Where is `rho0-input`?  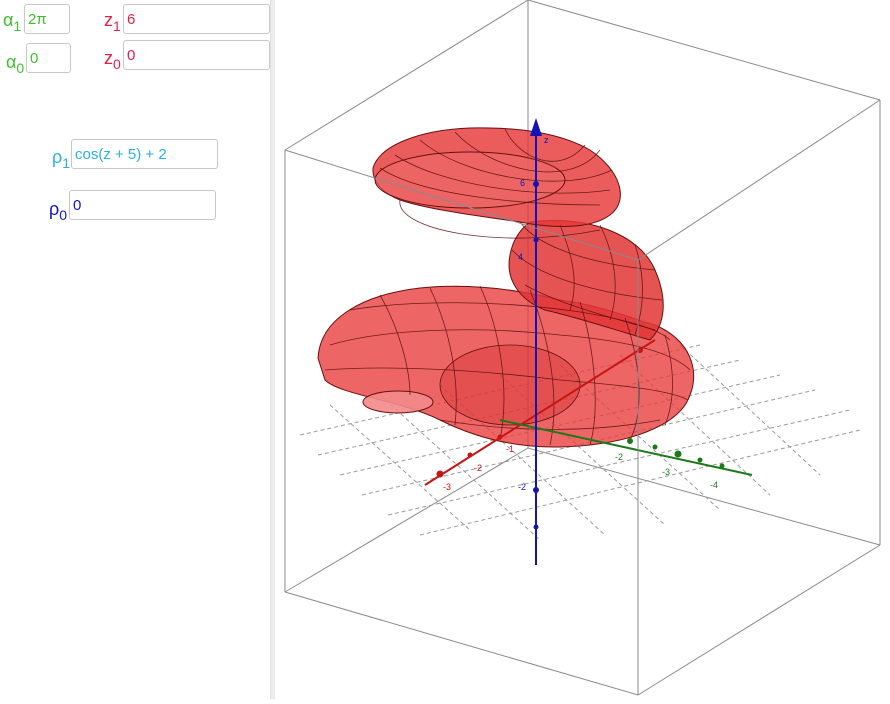 rho0-input is located at coordinates (142, 205).